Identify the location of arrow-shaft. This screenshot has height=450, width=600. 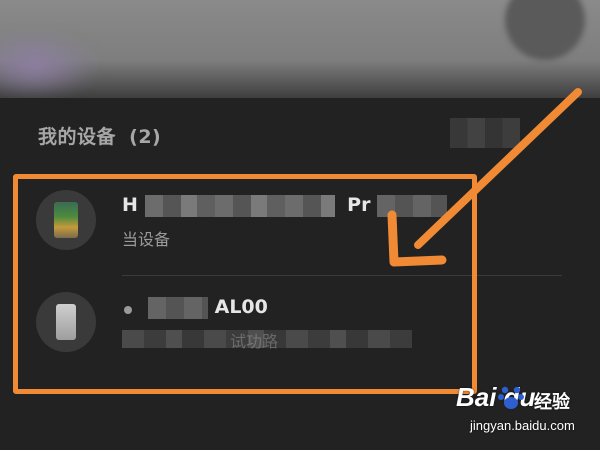
(498, 168).